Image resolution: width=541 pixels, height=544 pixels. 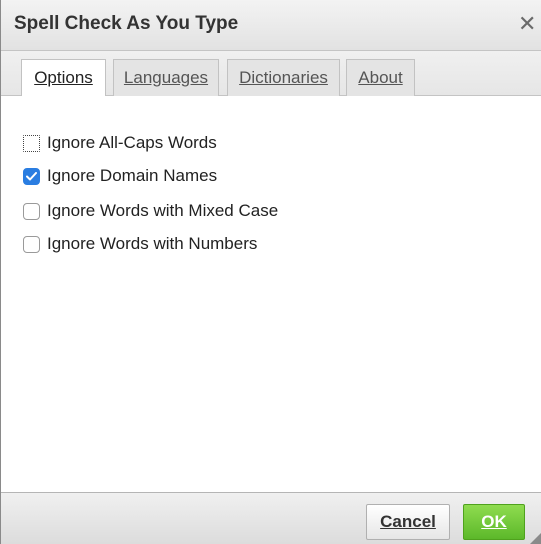 What do you see at coordinates (380, 77) in the screenshot?
I see `tab-about: About` at bounding box center [380, 77].